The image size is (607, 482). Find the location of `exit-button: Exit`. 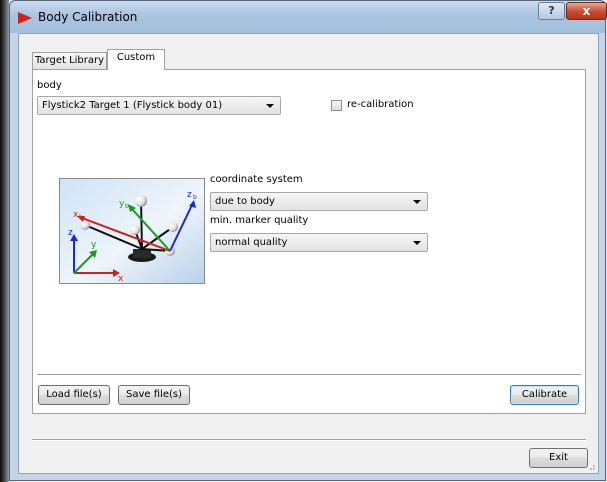

exit-button: Exit is located at coordinates (558, 458).